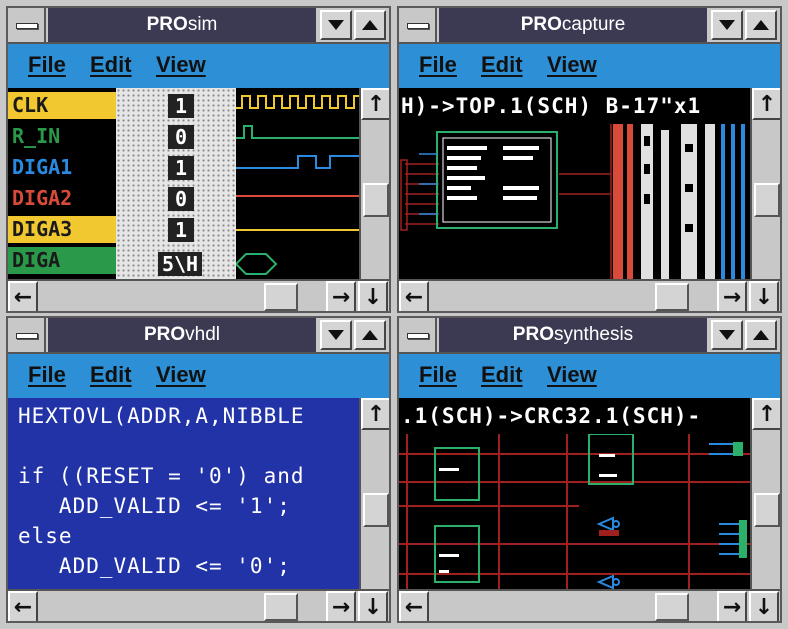 The height and width of the screenshot is (629, 788). Describe the element at coordinates (62, 229) in the screenshot. I see `signal-name-diga3: DIGA3` at that location.